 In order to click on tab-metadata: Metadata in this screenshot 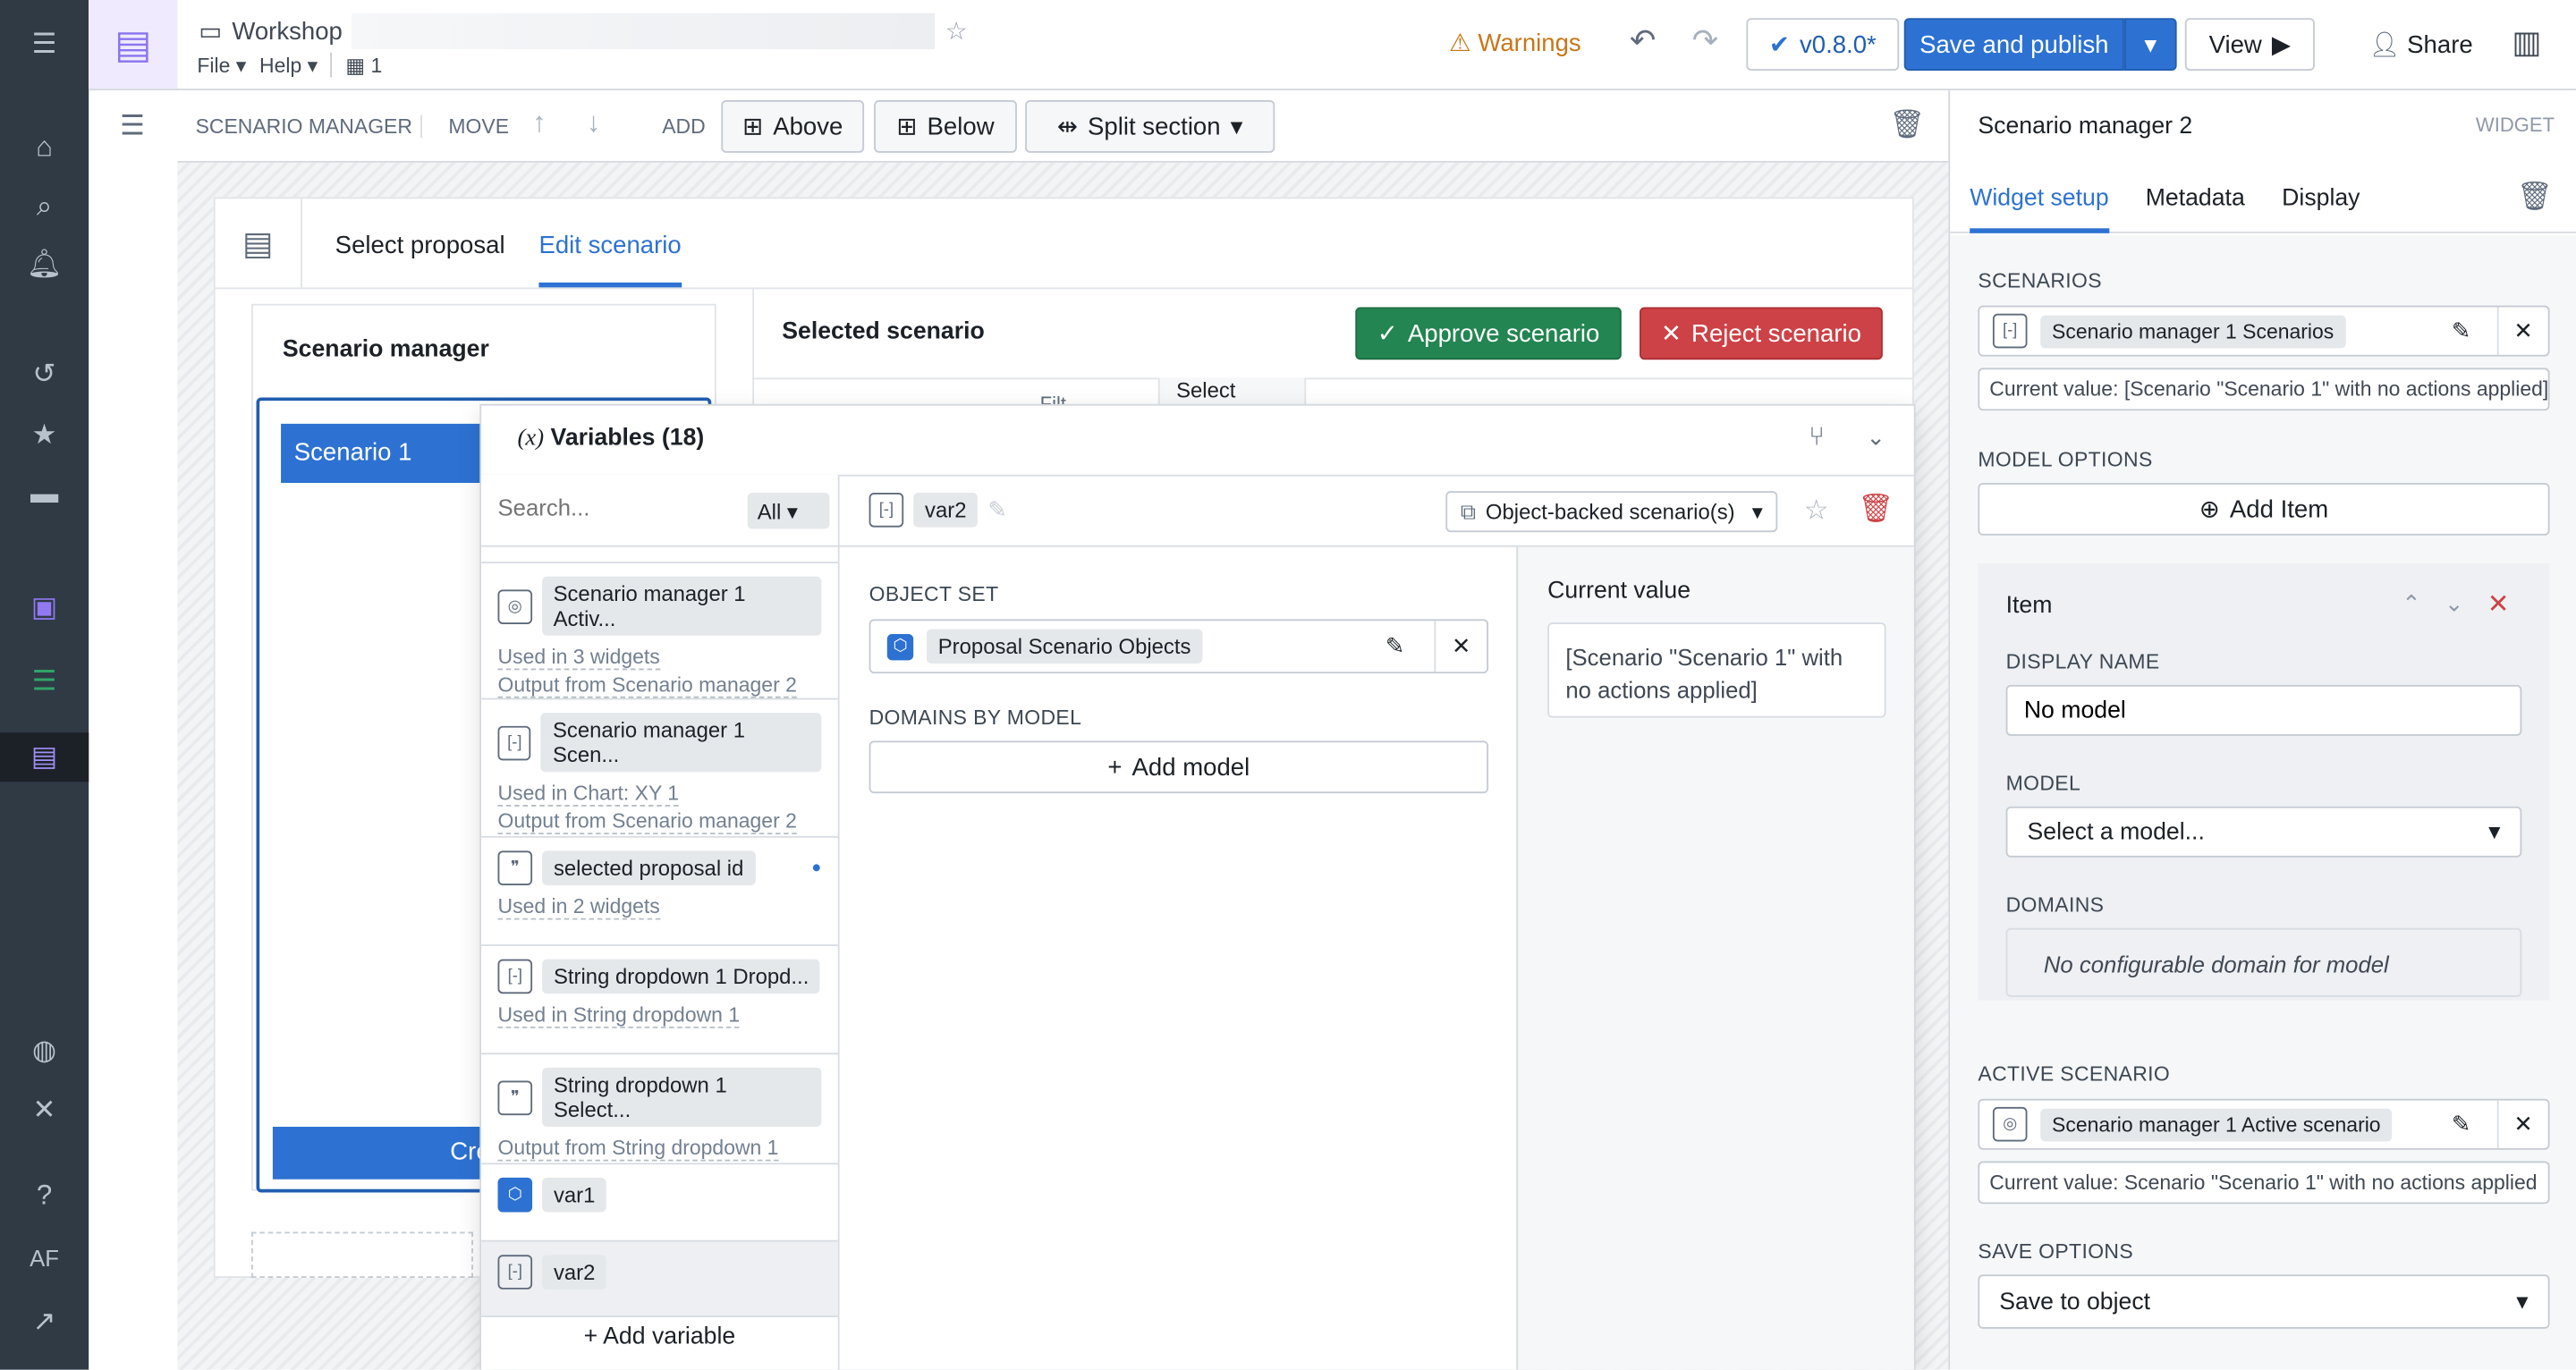, I will do `click(2195, 199)`.